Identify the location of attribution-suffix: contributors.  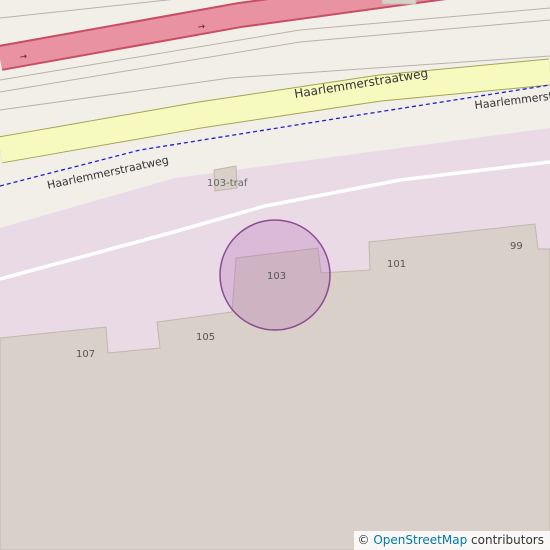
(505, 540).